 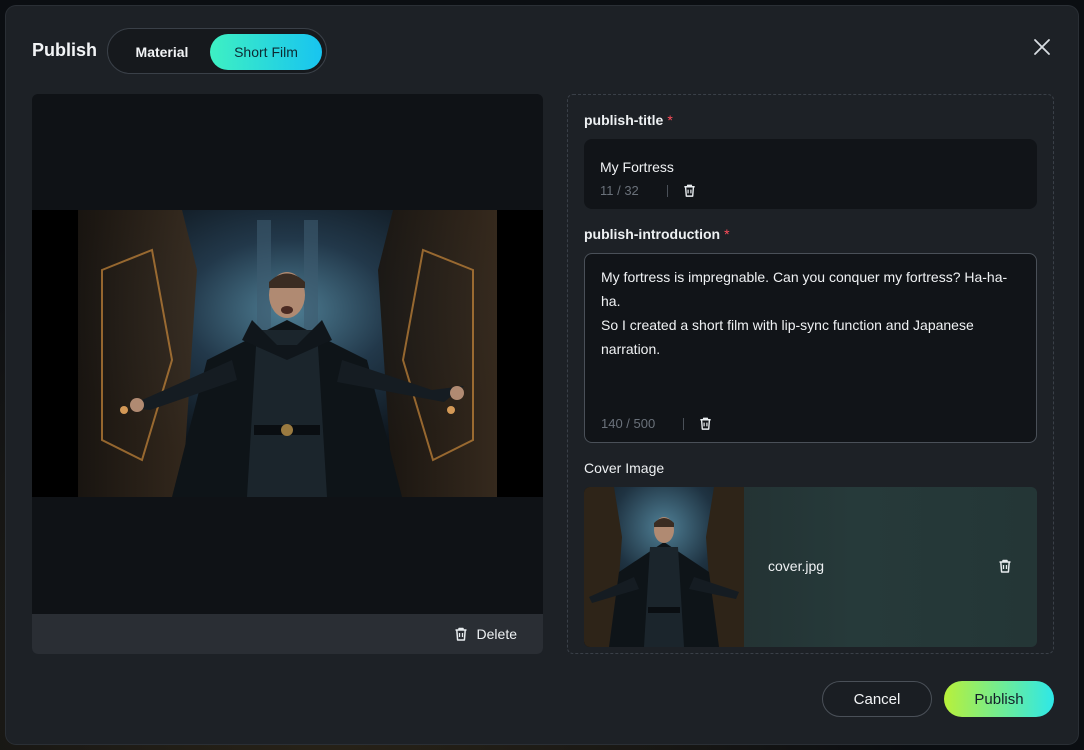 What do you see at coordinates (664, 567) in the screenshot?
I see `cover-thumbnail` at bounding box center [664, 567].